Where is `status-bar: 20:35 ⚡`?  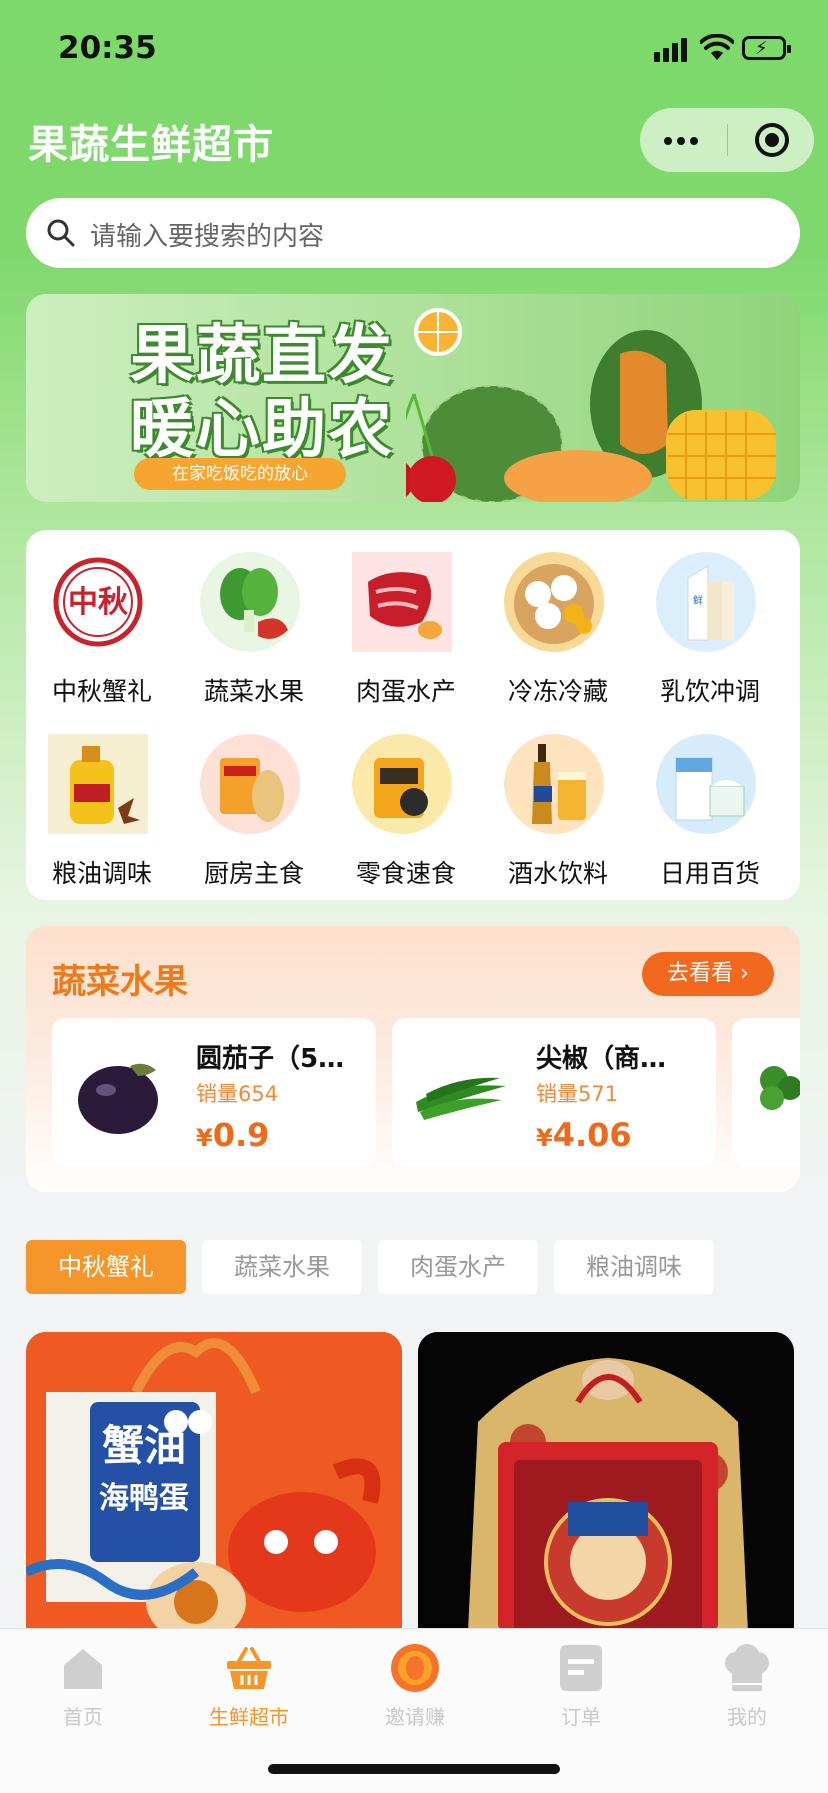
status-bar: 20:35 ⚡ is located at coordinates (414, 50).